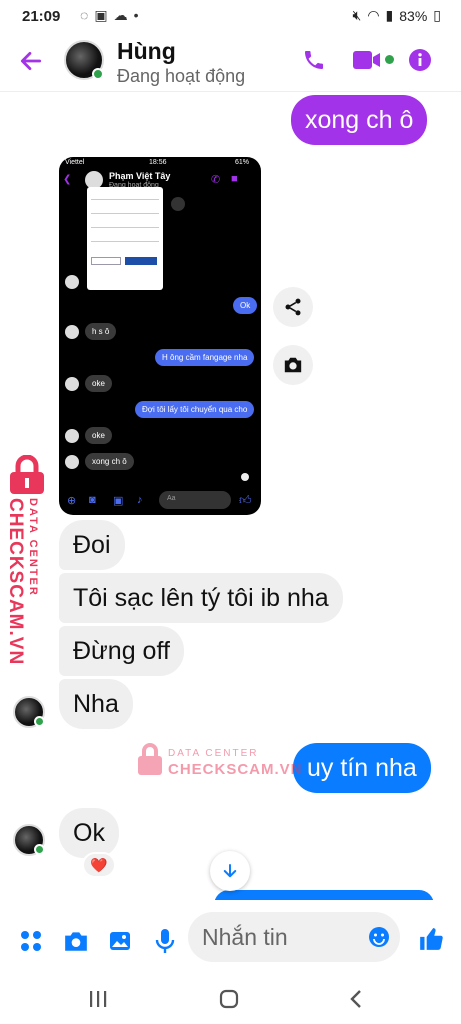  I want to click on wifi-icon: ◠, so click(373, 15).